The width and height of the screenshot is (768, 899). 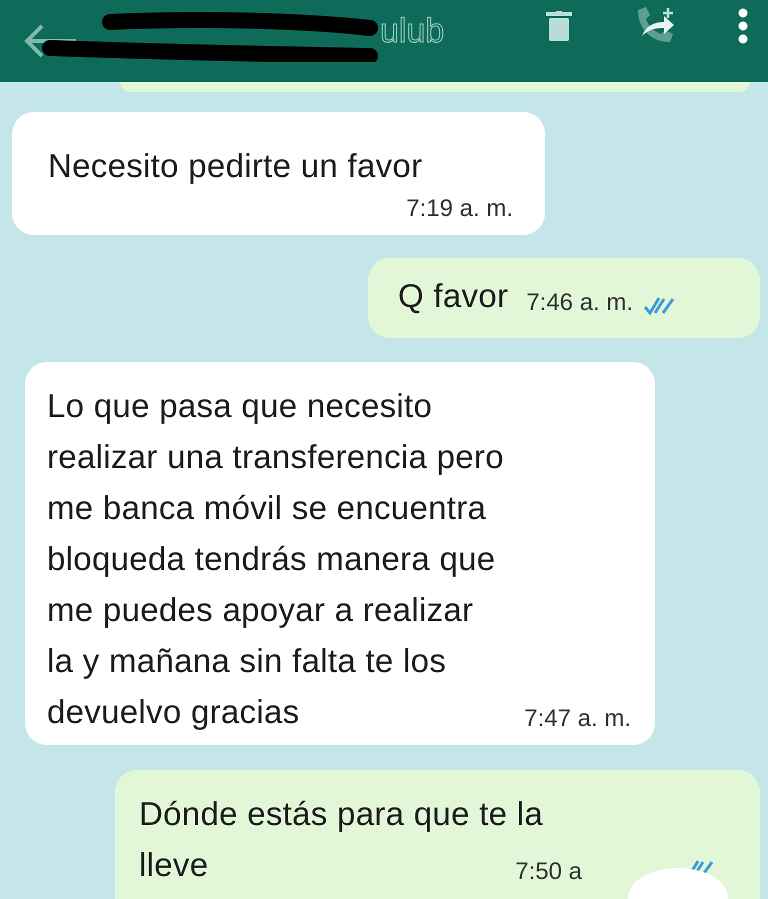 I want to click on message-time: 7:19 a. m., so click(x=459, y=209).